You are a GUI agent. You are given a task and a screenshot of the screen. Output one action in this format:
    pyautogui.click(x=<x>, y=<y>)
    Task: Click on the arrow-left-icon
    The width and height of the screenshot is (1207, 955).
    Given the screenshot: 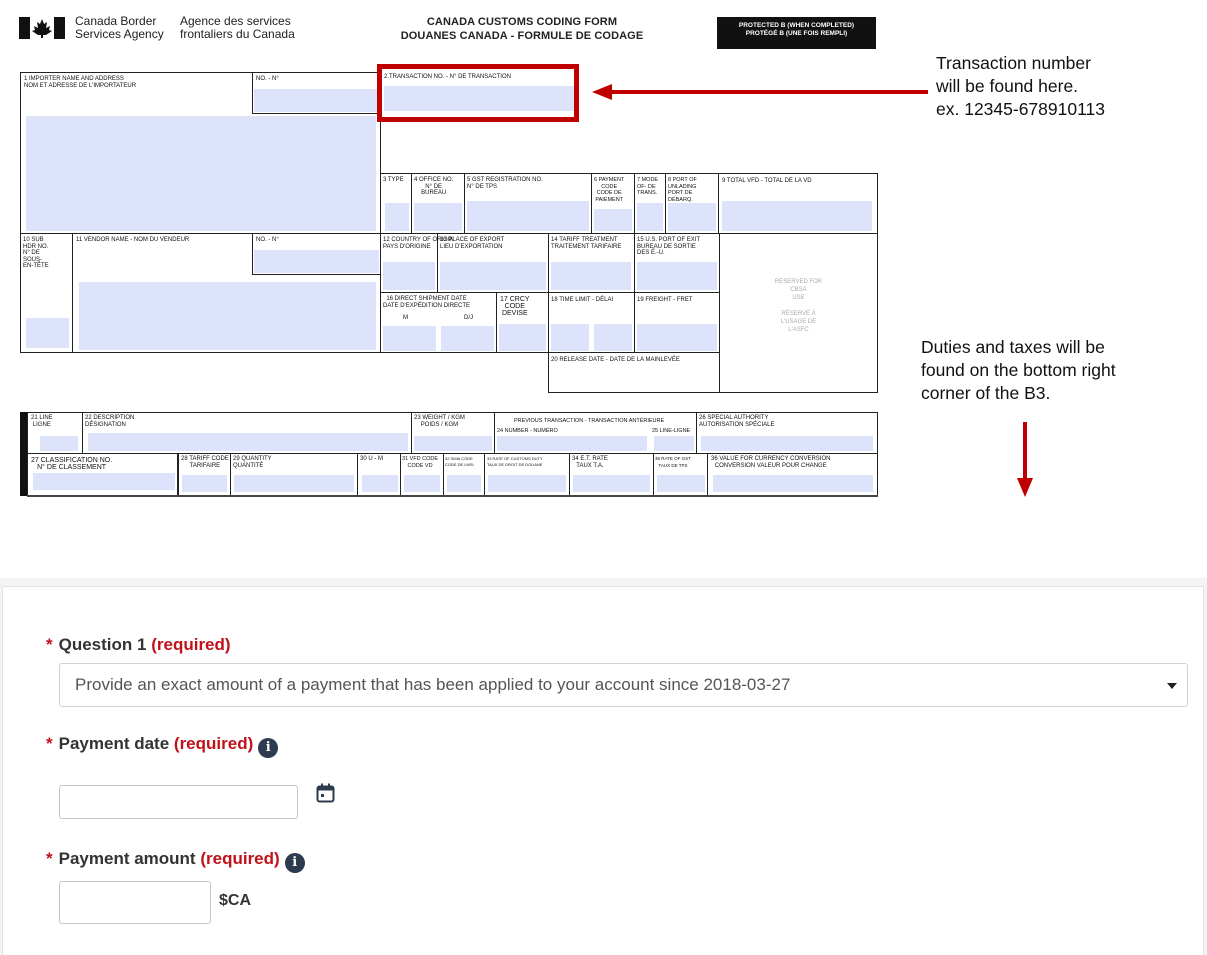 What is the action you would take?
    pyautogui.click(x=760, y=92)
    